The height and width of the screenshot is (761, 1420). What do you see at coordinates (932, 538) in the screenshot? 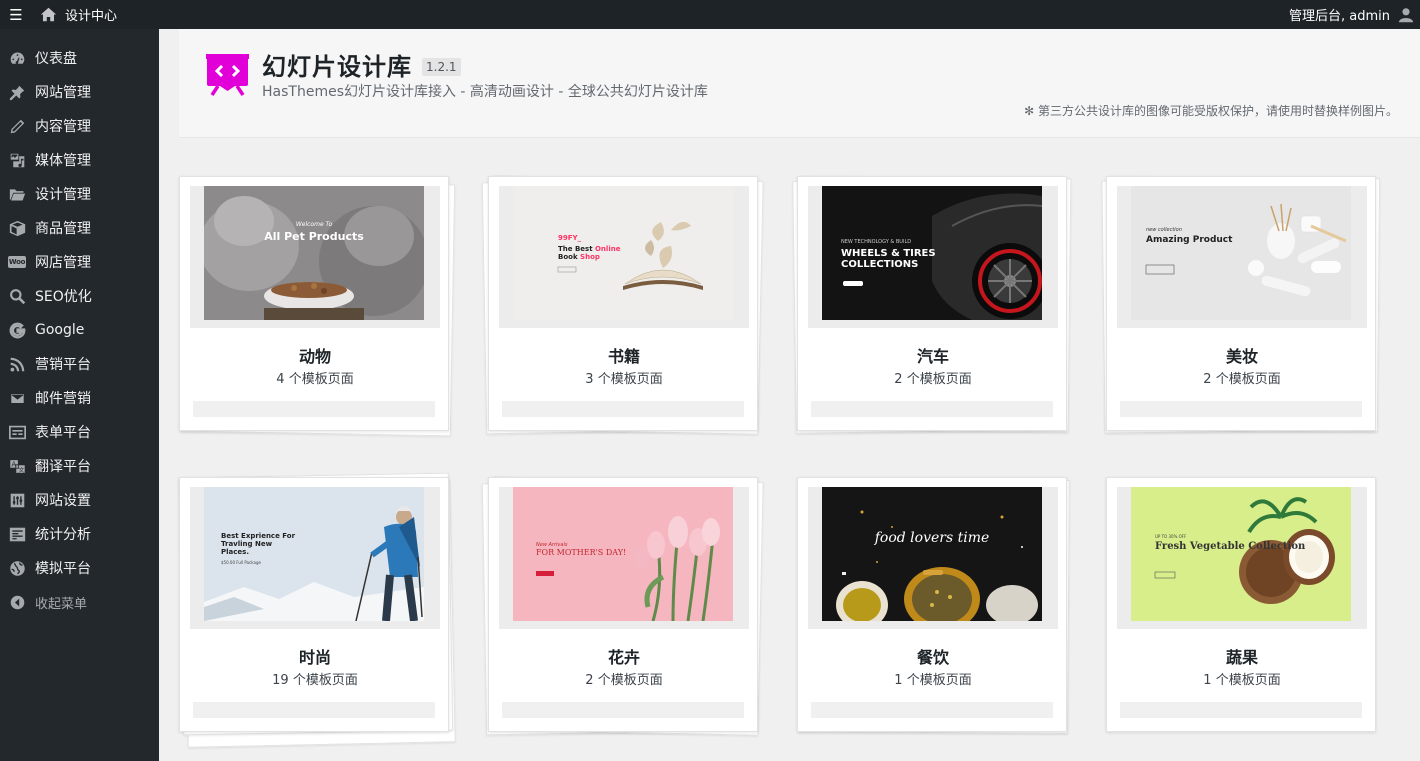
I see `thumb-text: food lovers time` at bounding box center [932, 538].